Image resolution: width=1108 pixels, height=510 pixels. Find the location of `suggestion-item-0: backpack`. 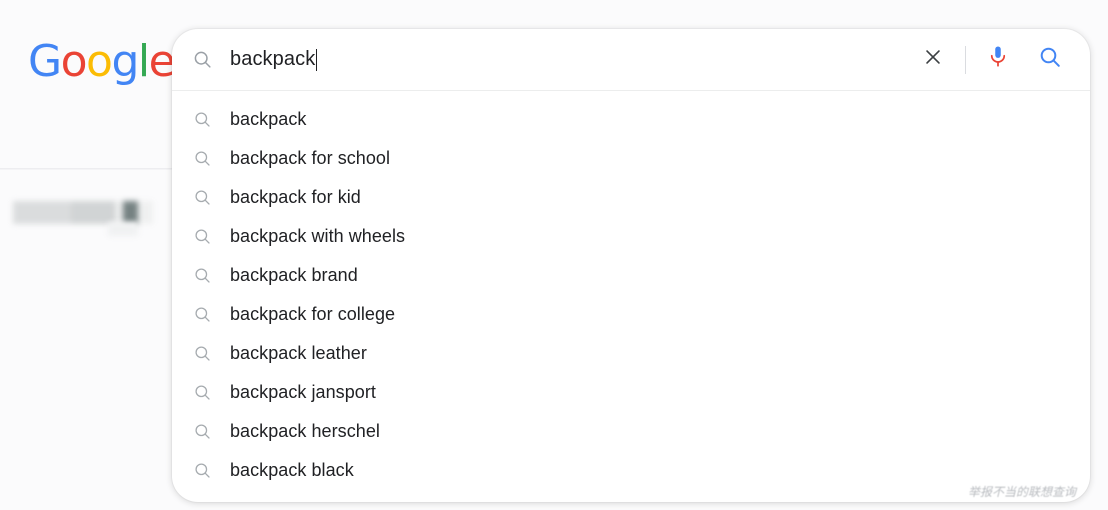

suggestion-item-0: backpack is located at coordinates (631, 119).